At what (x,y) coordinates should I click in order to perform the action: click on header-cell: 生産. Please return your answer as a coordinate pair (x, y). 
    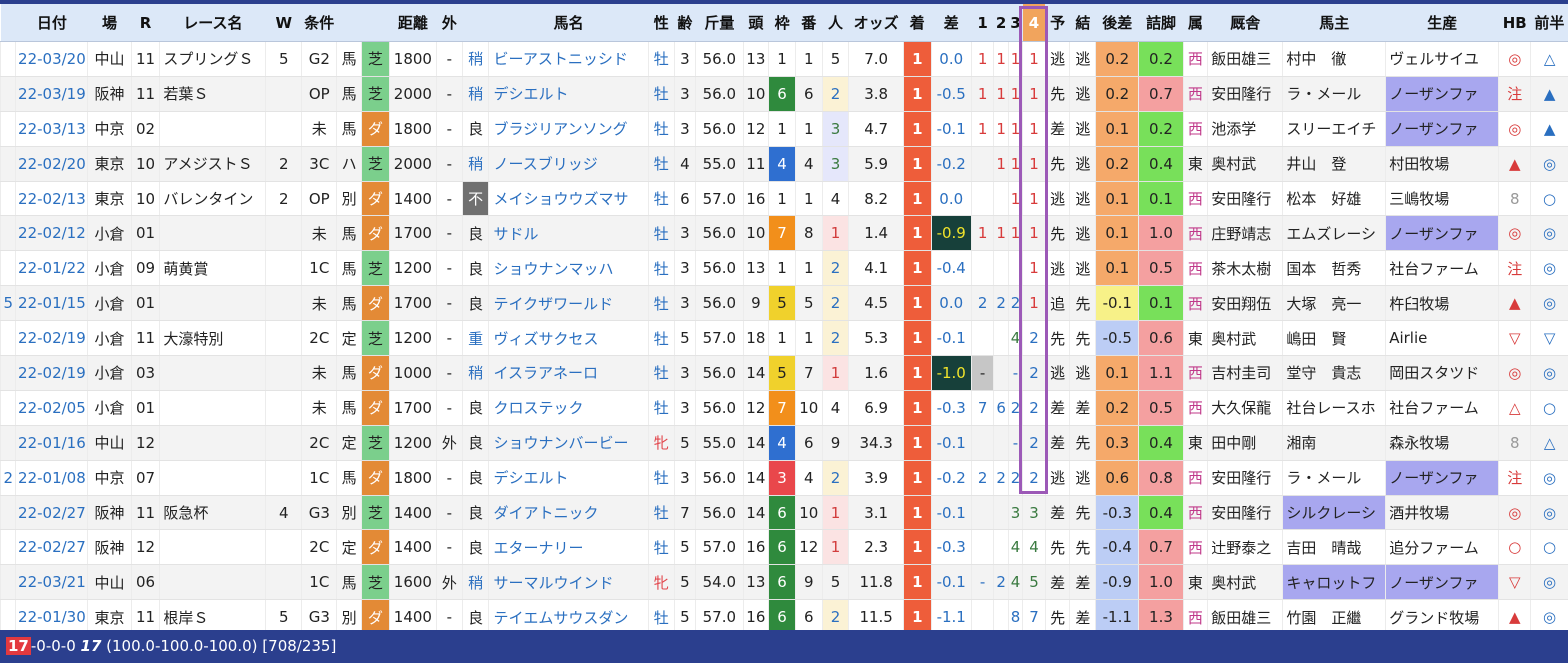
    Looking at the image, I should click on (1442, 23).